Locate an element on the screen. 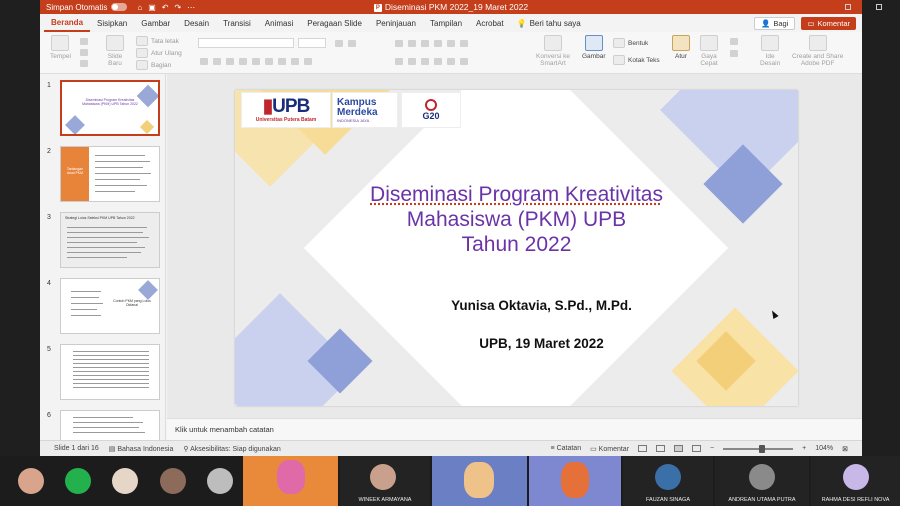 Image resolution: width=900 pixels, height=506 pixels. slide-sorter-button is located at coordinates (661, 448).